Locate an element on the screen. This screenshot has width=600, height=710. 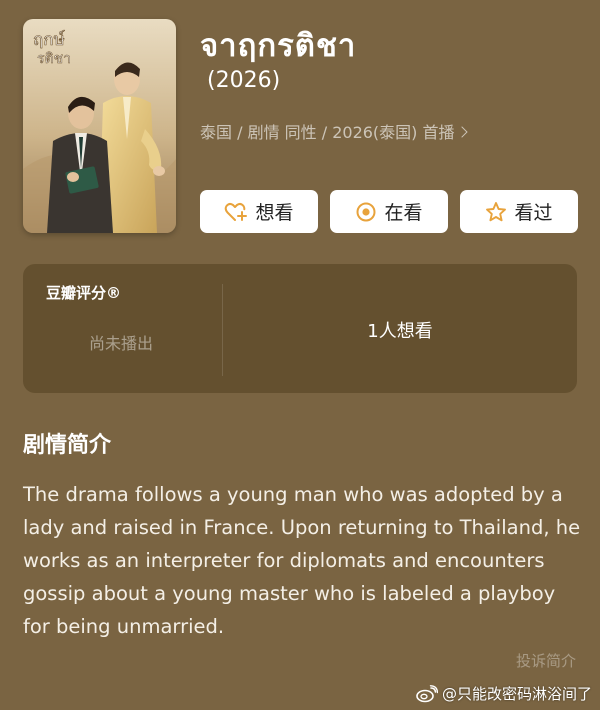
watched-label: 看过 is located at coordinates (533, 213).